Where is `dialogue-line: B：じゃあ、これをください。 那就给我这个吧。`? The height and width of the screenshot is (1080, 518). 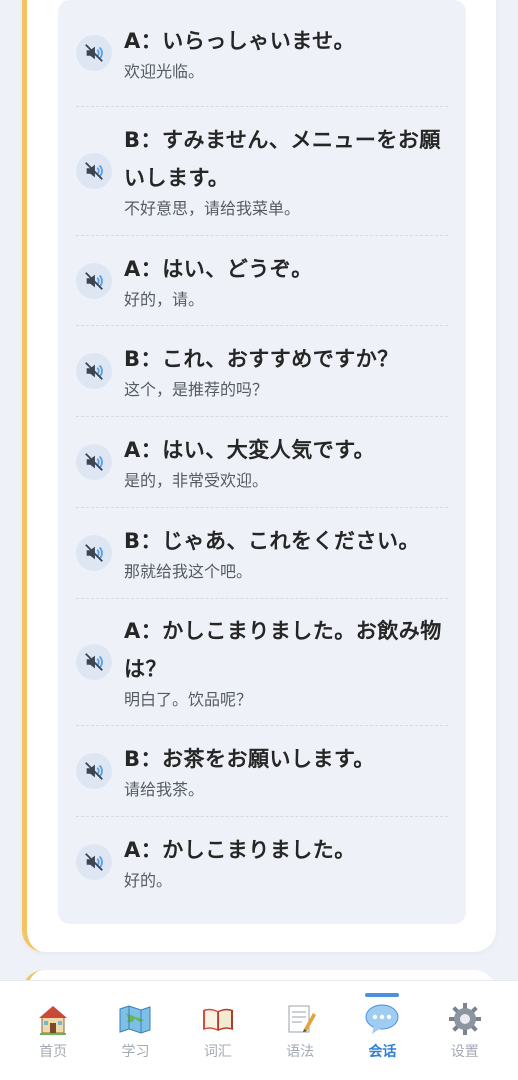
dialogue-line: B：じゃあ、これをください。 那就给我这个吧。 is located at coordinates (262, 553).